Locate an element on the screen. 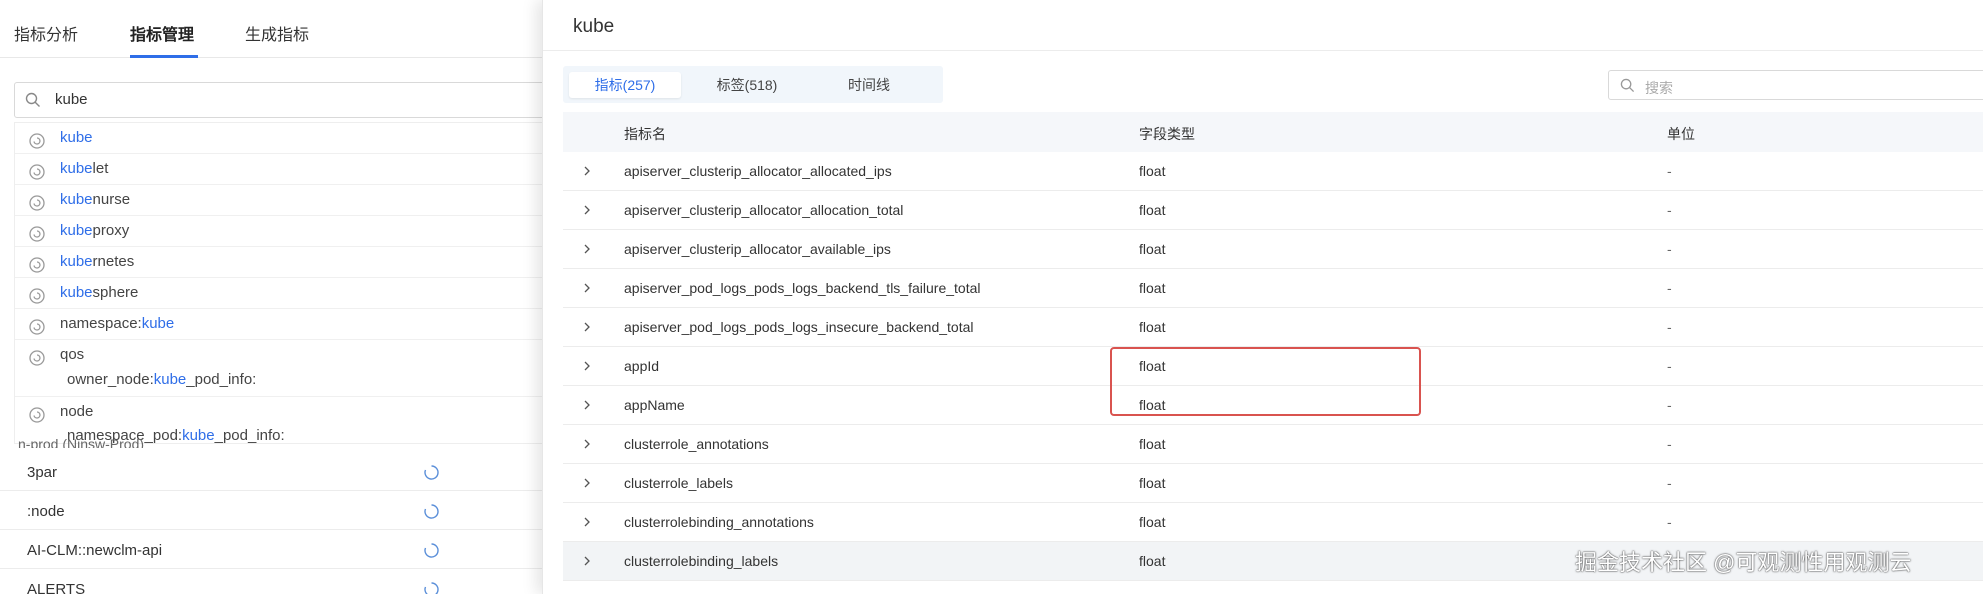  tab-tags: 标签(518) is located at coordinates (747, 85).